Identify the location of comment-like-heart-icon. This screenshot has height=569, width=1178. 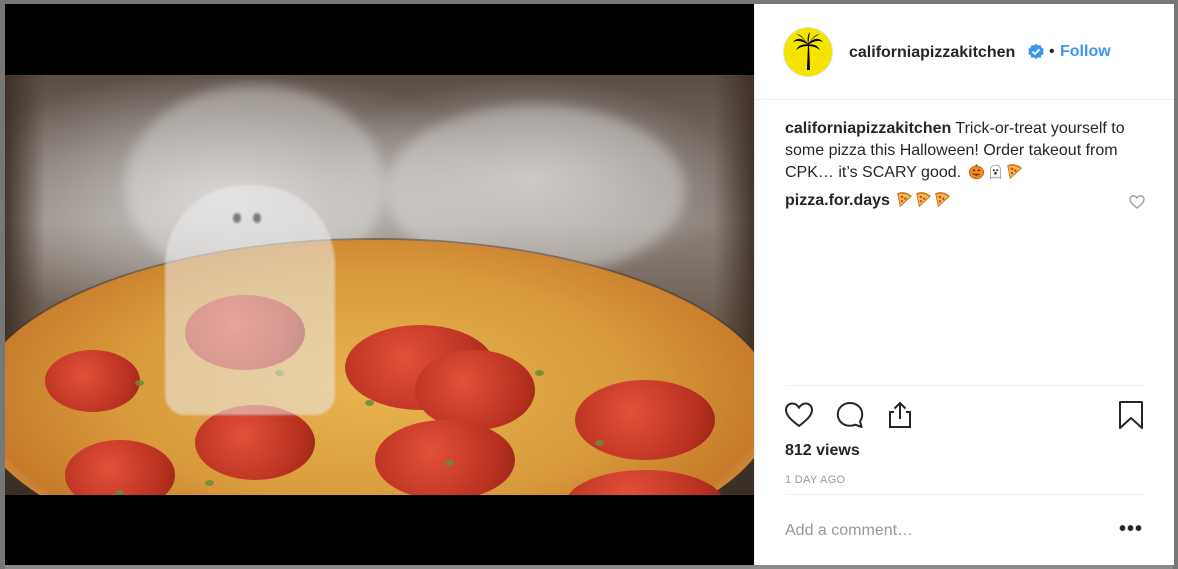
(1137, 202).